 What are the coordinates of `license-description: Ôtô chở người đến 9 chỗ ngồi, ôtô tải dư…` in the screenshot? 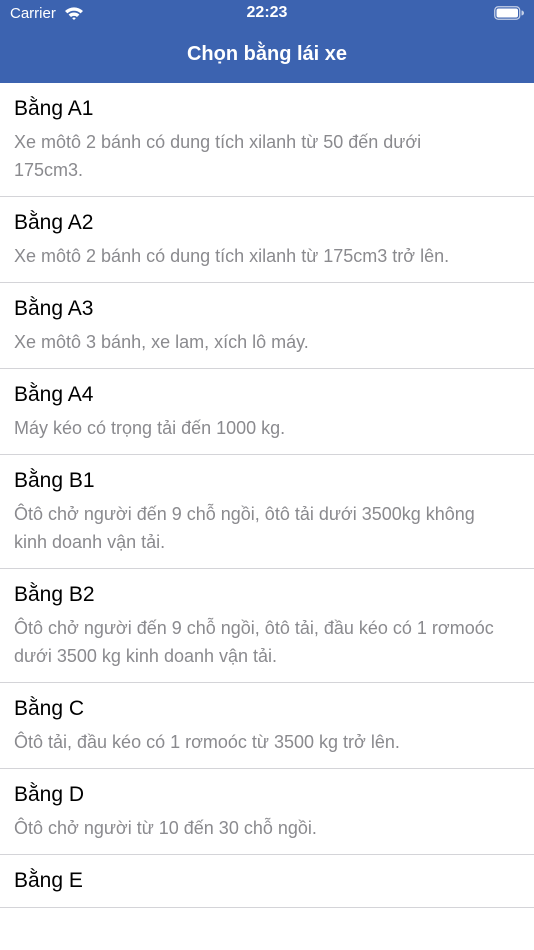 It's located at (244, 528).